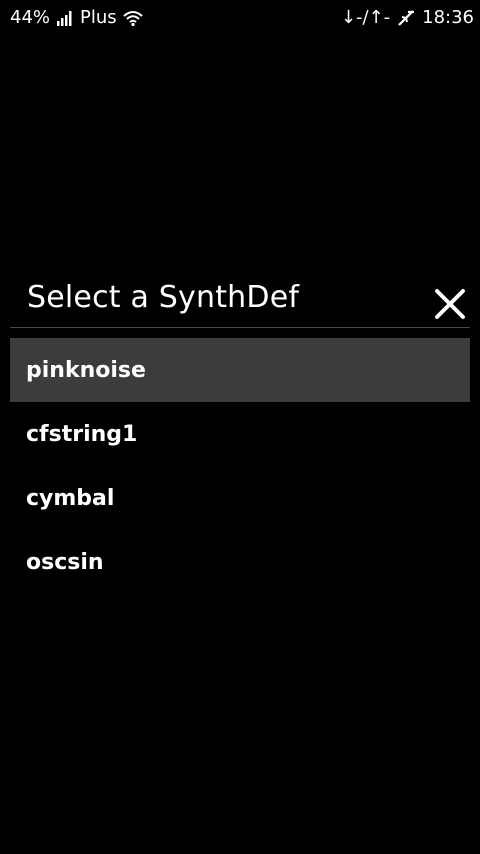  I want to click on clock-time: 18:36, so click(448, 17).